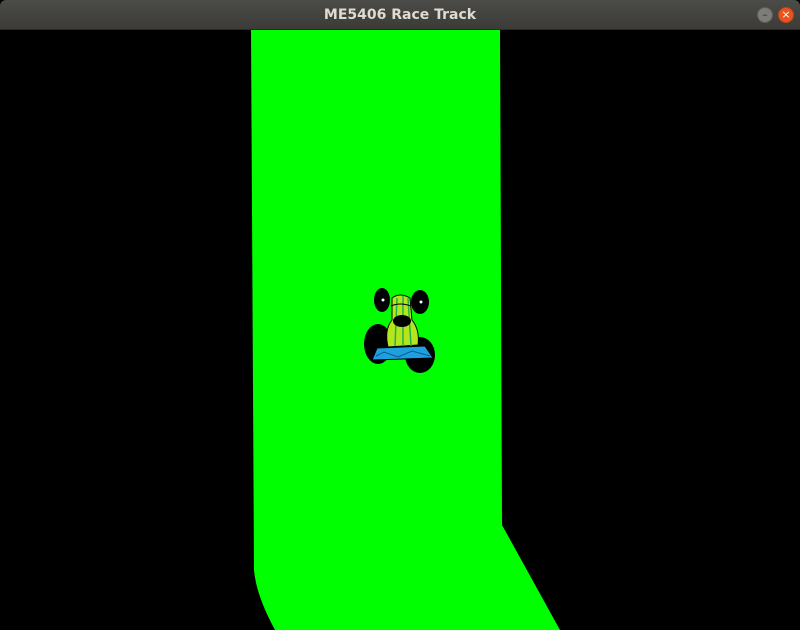 The image size is (800, 630). Describe the element at coordinates (402, 321) in the screenshot. I see `car-cockpit` at that location.